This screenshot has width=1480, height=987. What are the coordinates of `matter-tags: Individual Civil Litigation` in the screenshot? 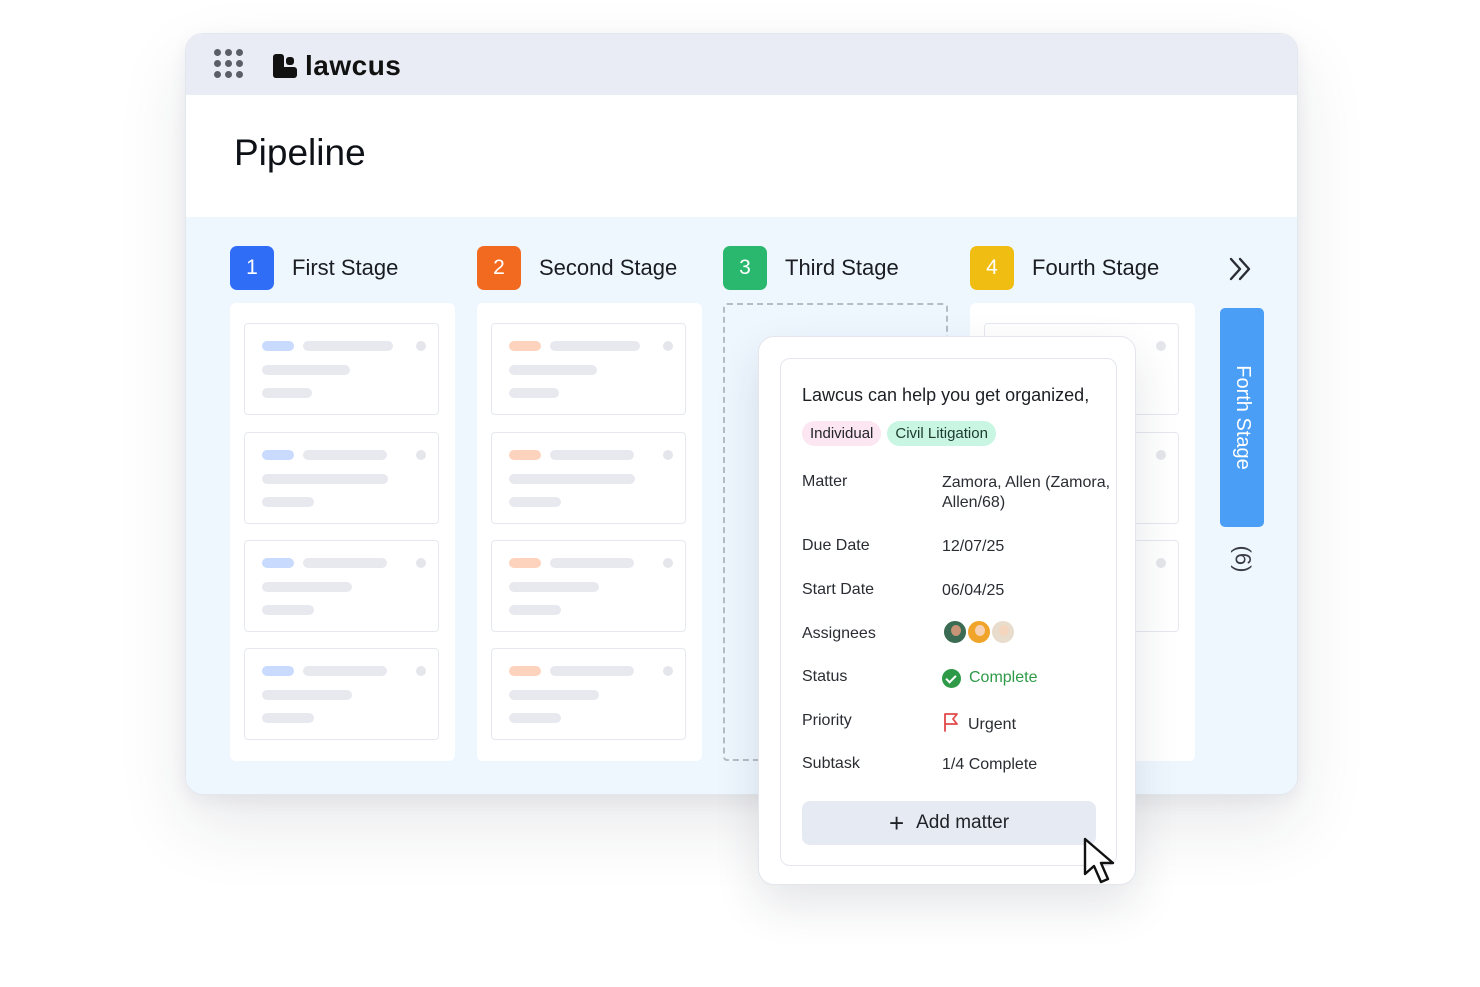 It's located at (899, 433).